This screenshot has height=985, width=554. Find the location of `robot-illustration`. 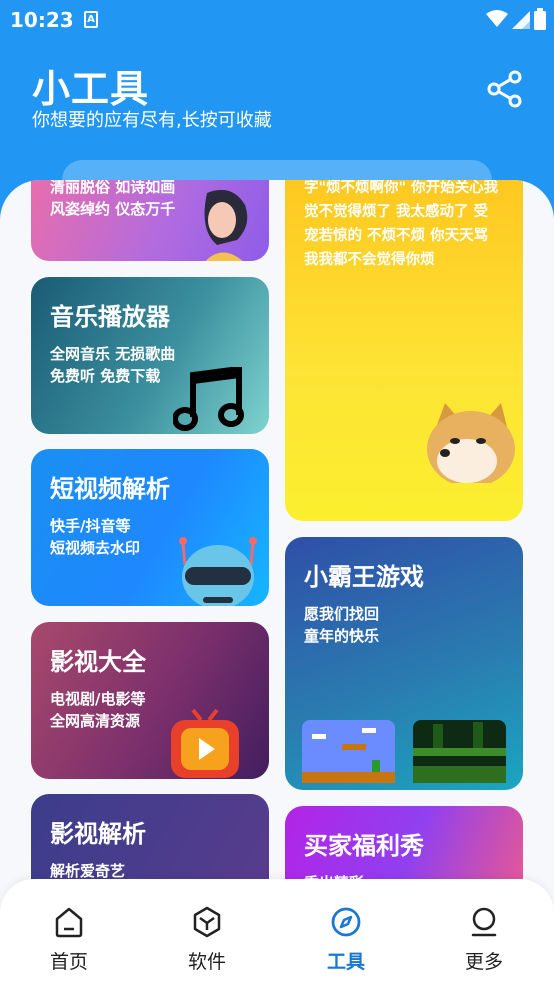

robot-illustration is located at coordinates (218, 571).